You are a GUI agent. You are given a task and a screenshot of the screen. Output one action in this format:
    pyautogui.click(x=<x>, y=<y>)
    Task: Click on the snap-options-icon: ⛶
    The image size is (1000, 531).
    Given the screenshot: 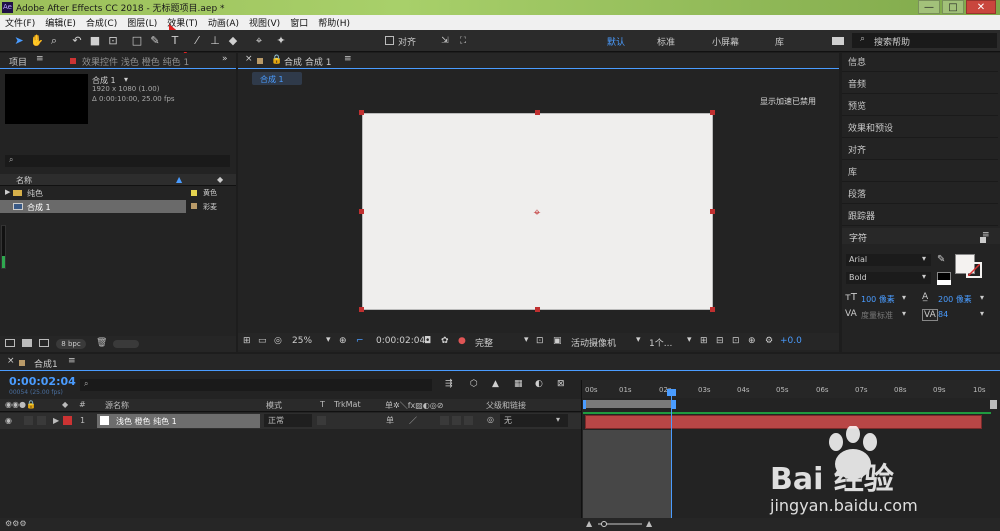 What is the action you would take?
    pyautogui.click(x=463, y=41)
    